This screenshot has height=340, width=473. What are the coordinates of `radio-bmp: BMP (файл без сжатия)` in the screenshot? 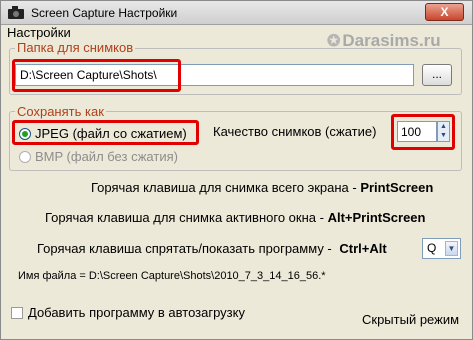 It's located at (98, 156).